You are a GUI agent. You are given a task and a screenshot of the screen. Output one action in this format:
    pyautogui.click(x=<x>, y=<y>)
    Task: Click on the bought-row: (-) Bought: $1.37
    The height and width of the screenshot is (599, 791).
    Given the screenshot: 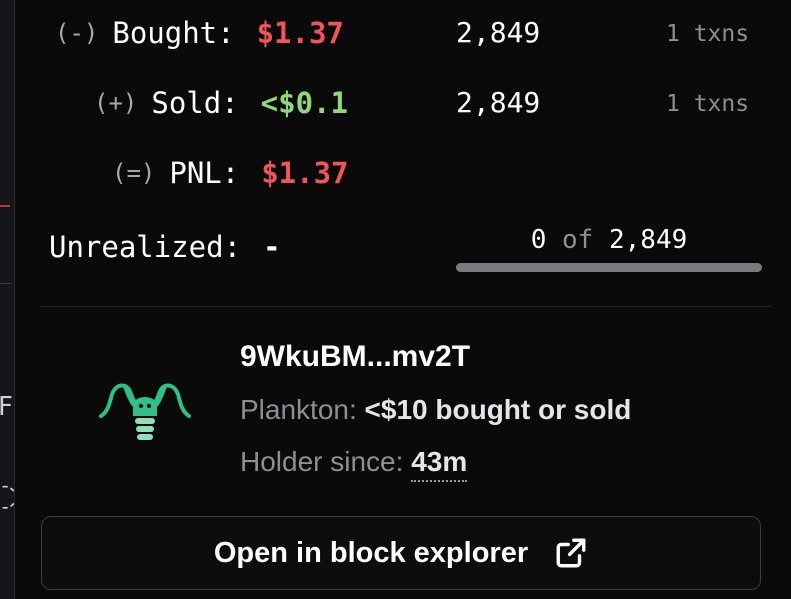 What is the action you would take?
    pyautogui.click(x=199, y=33)
    